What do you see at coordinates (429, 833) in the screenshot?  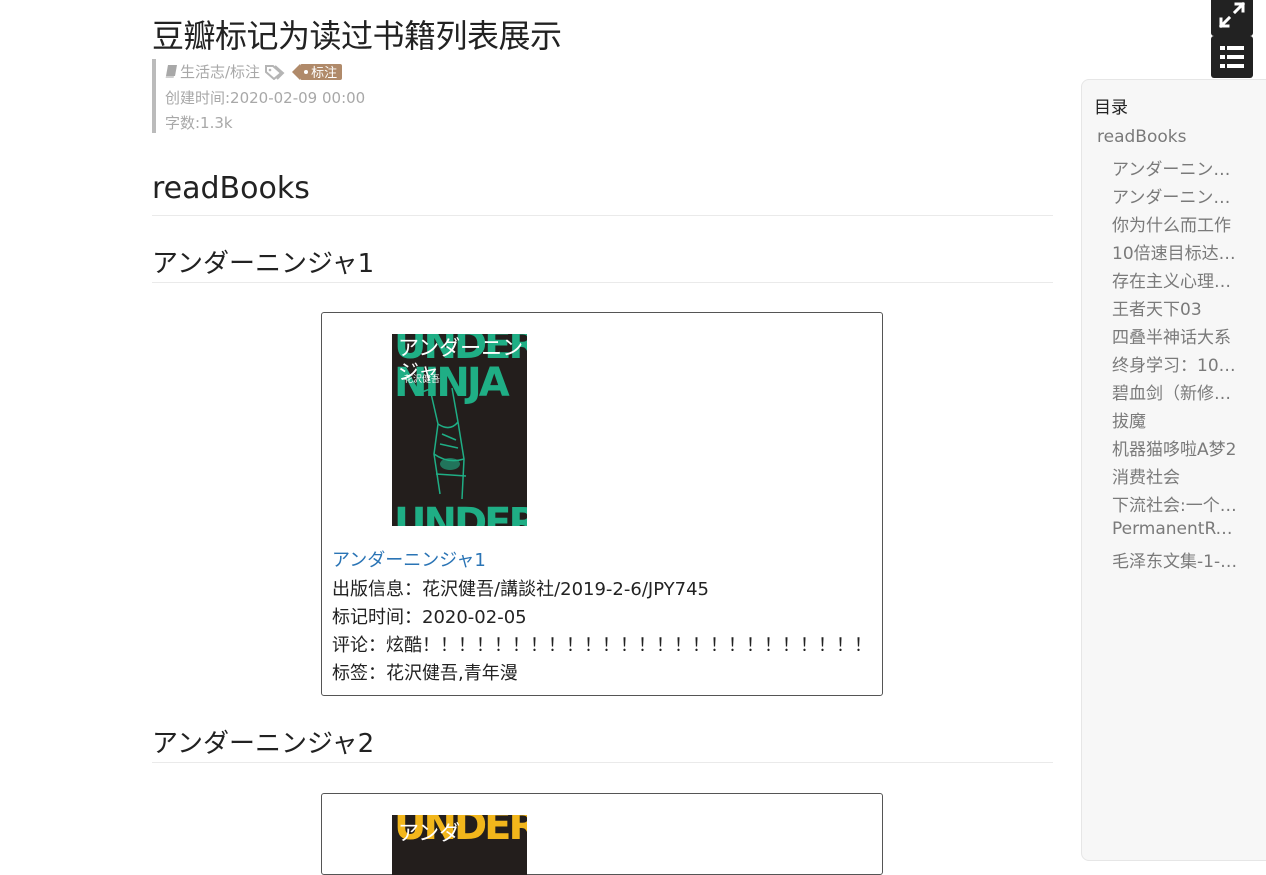 I see `cover2-title-jp: アンダ` at bounding box center [429, 833].